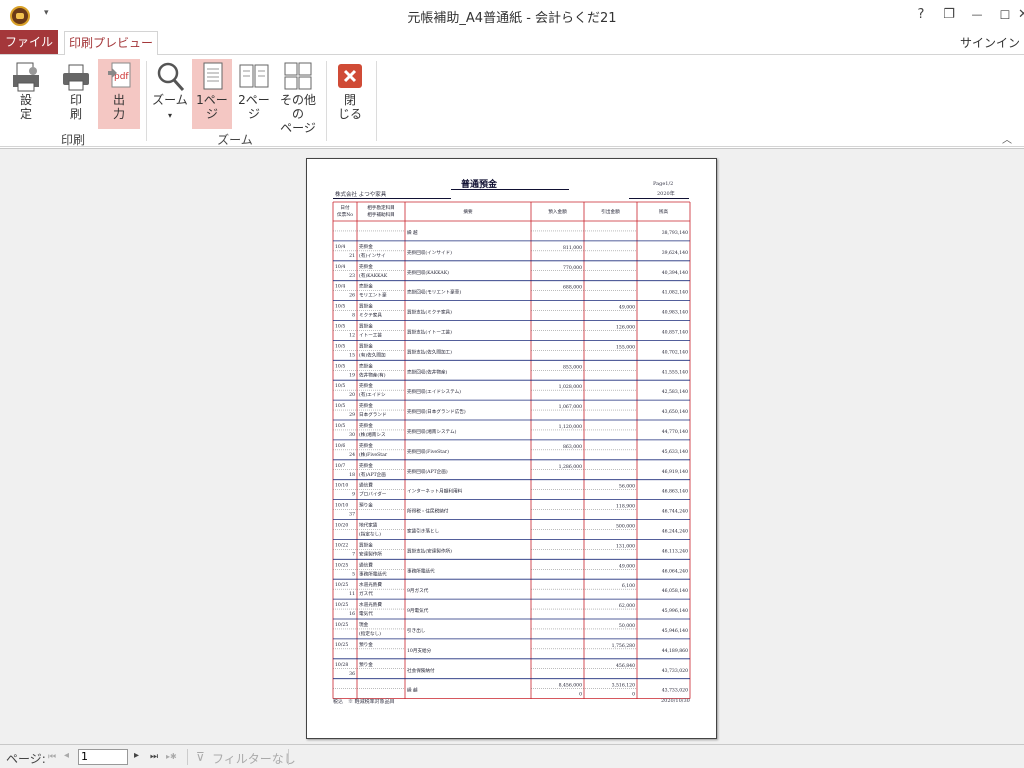  Describe the element at coordinates (570, 467) in the screenshot. I see `deposit-cell: 1,286,000` at that location.